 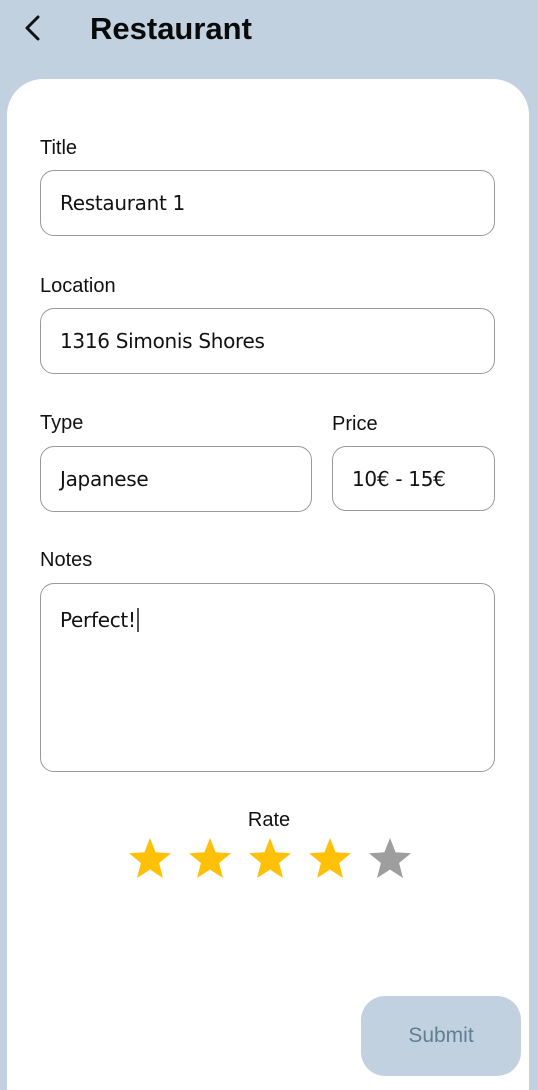 I want to click on location-value: 1316 Simonis Shores, so click(x=162, y=341).